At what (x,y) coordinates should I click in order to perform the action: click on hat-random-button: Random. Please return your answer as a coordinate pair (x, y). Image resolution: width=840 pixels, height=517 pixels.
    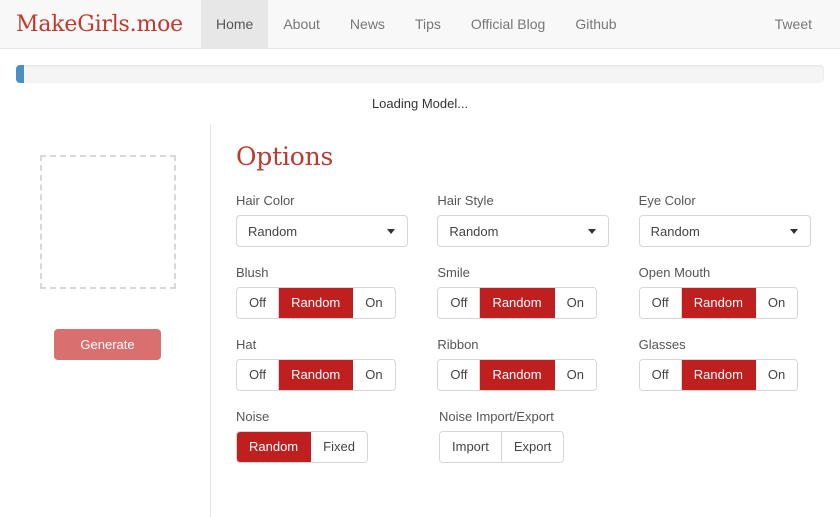
    Looking at the image, I should click on (316, 375).